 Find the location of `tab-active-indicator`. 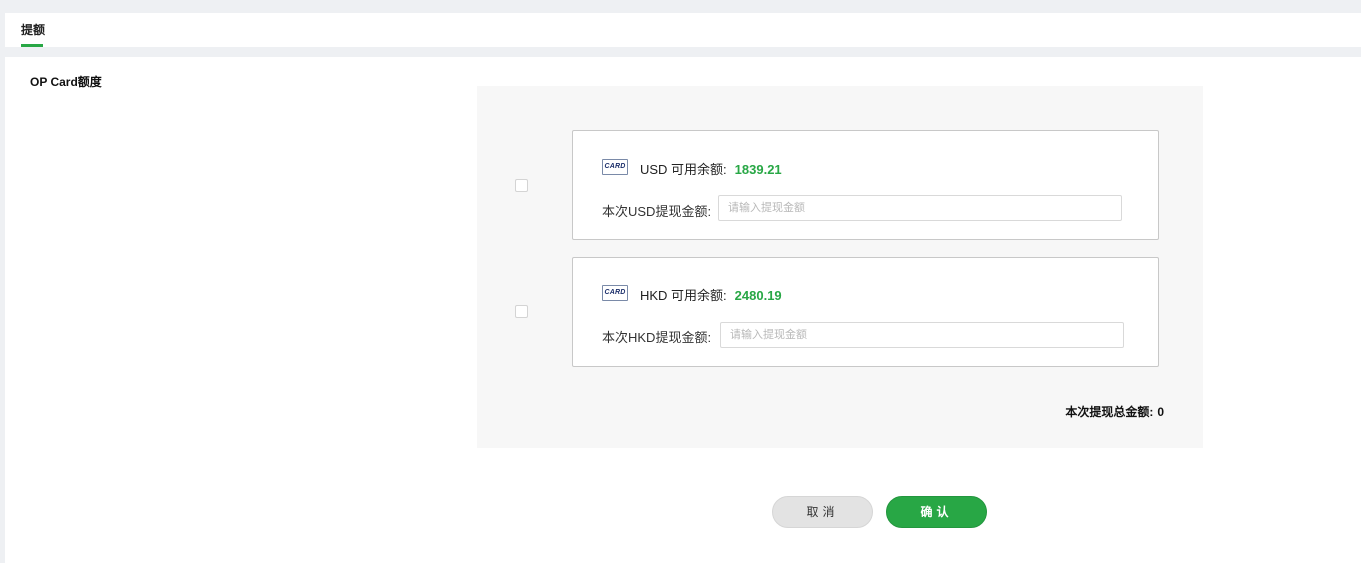

tab-active-indicator is located at coordinates (32, 45).